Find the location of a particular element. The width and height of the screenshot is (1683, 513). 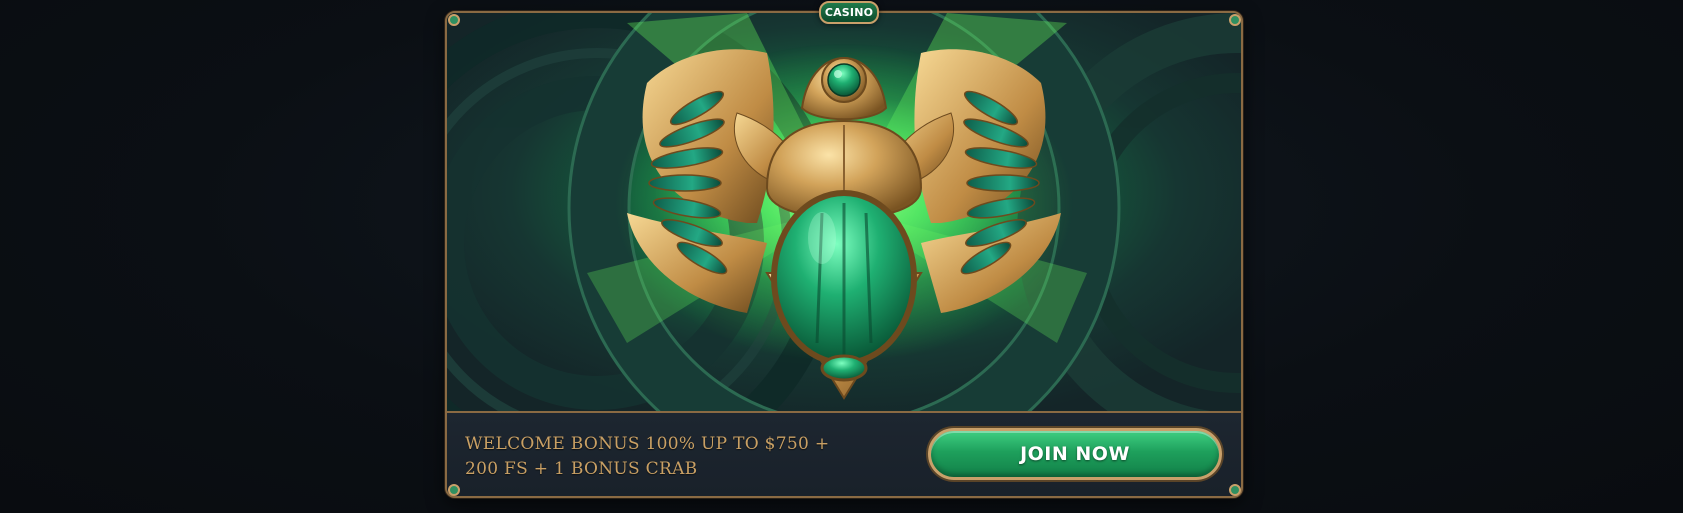

join-now-button: JOIN NOW is located at coordinates (1075, 454).